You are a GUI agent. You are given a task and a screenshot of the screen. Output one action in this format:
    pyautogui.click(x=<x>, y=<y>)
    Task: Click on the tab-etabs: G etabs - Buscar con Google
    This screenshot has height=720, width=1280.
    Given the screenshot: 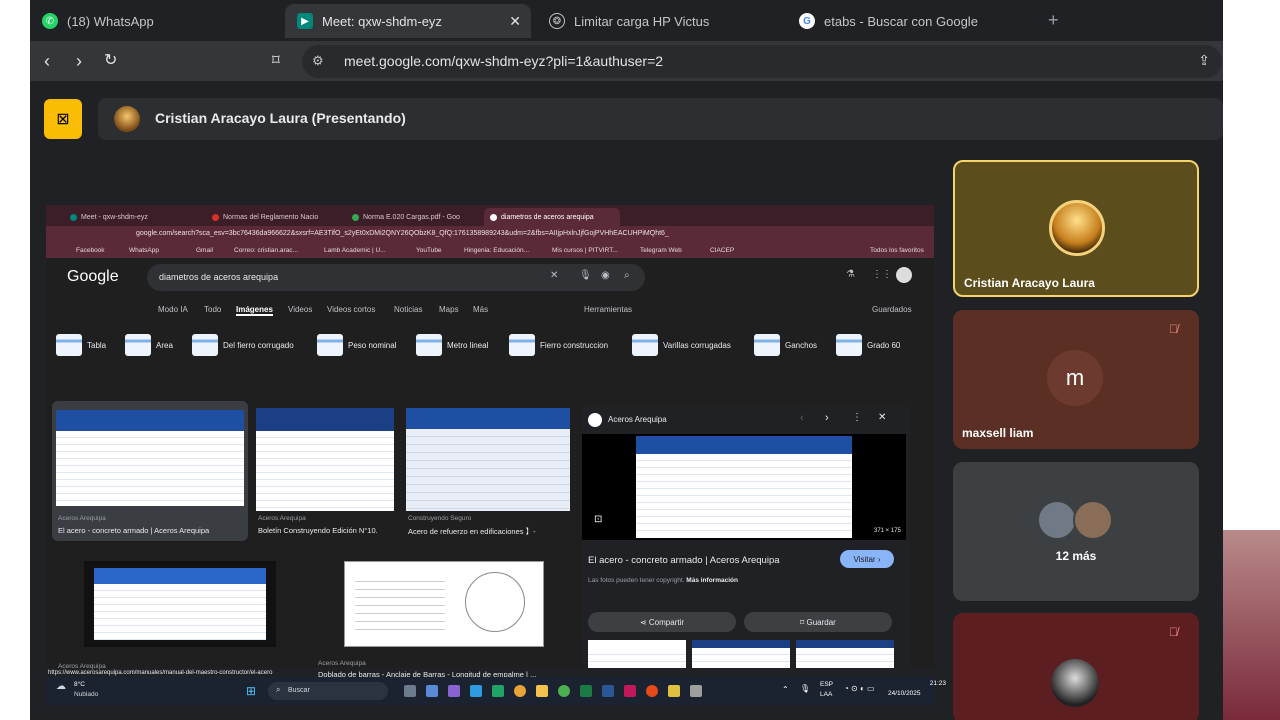 What is the action you would take?
    pyautogui.click(x=912, y=21)
    